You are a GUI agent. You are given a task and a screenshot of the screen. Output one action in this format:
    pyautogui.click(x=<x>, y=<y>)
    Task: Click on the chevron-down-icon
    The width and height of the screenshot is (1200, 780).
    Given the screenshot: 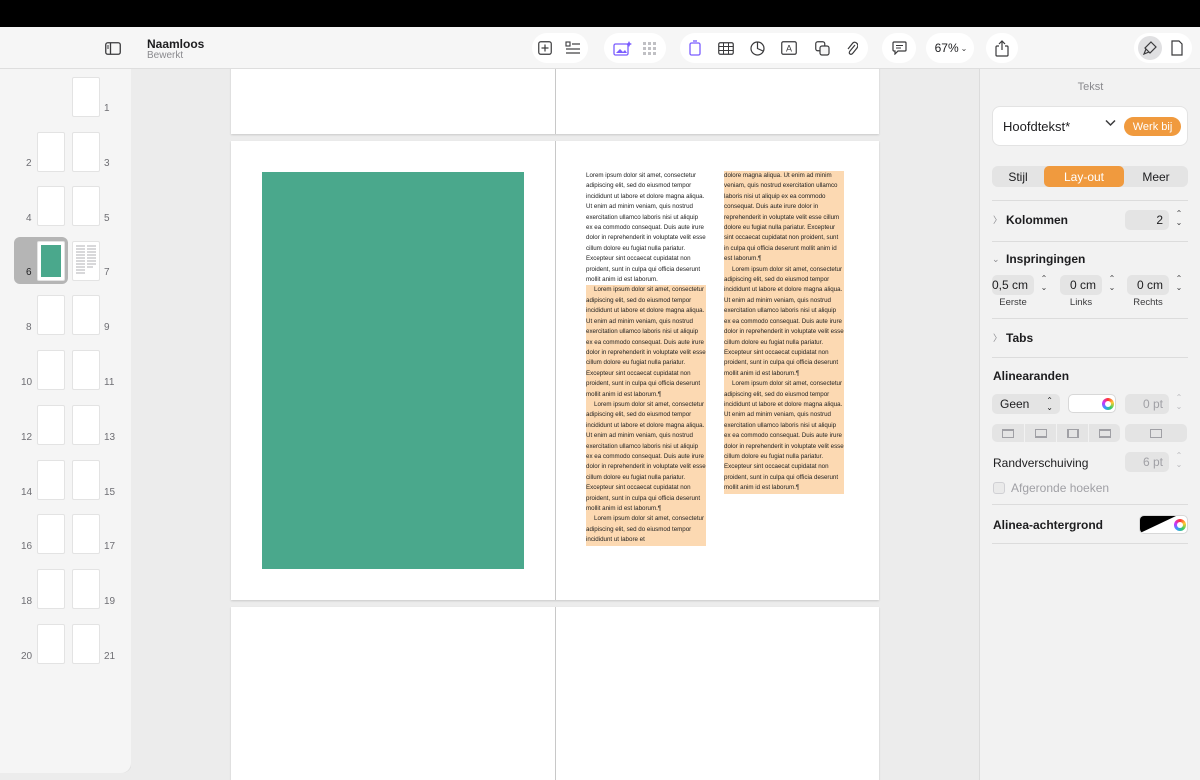 What is the action you would take?
    pyautogui.click(x=1110, y=124)
    